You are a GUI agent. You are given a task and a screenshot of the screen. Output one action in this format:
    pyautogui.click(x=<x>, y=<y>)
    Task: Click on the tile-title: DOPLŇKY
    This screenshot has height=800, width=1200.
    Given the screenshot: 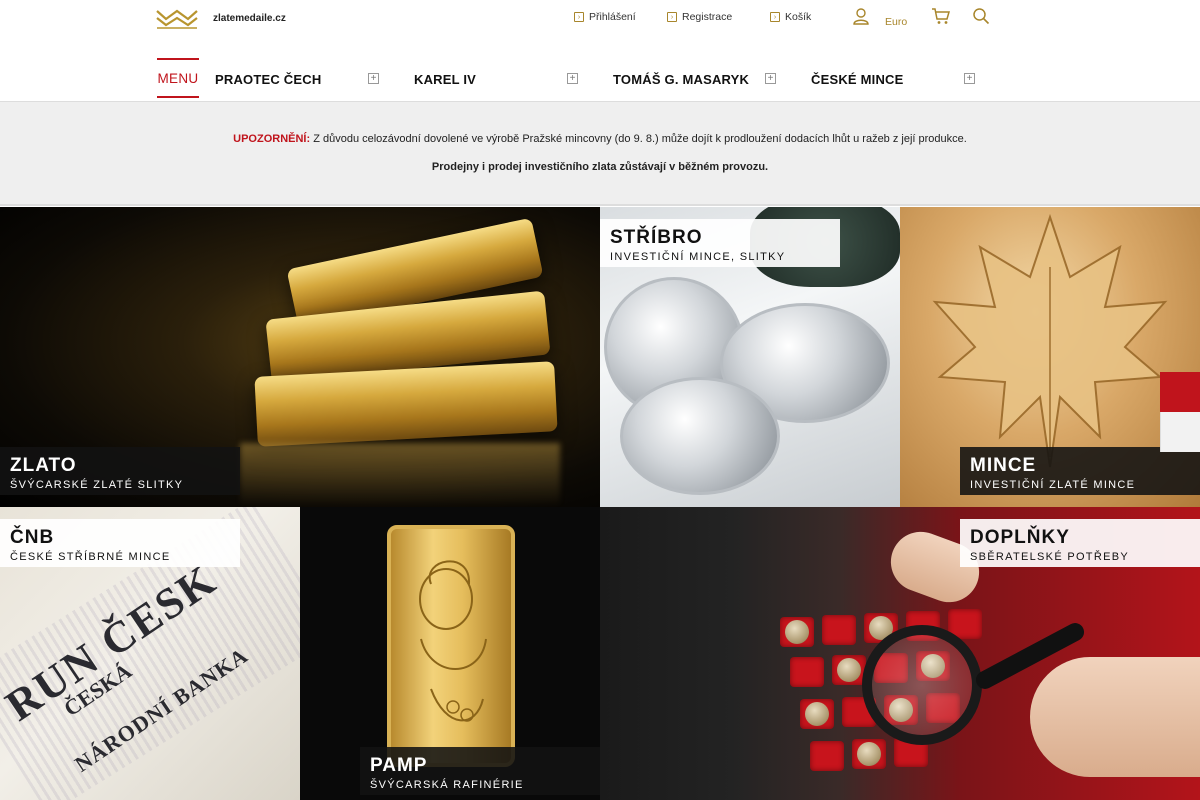 What is the action you would take?
    pyautogui.click(x=1020, y=537)
    